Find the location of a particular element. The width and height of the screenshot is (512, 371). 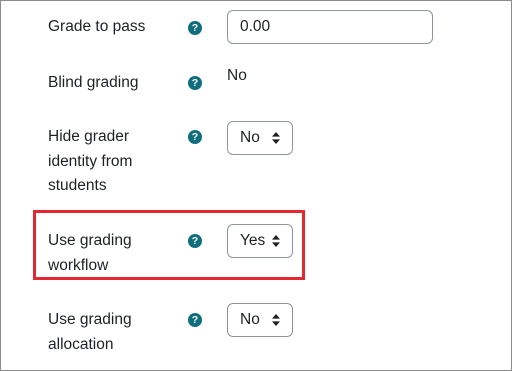

grading-allocation-label-line-1: Use grading is located at coordinates (90, 319).